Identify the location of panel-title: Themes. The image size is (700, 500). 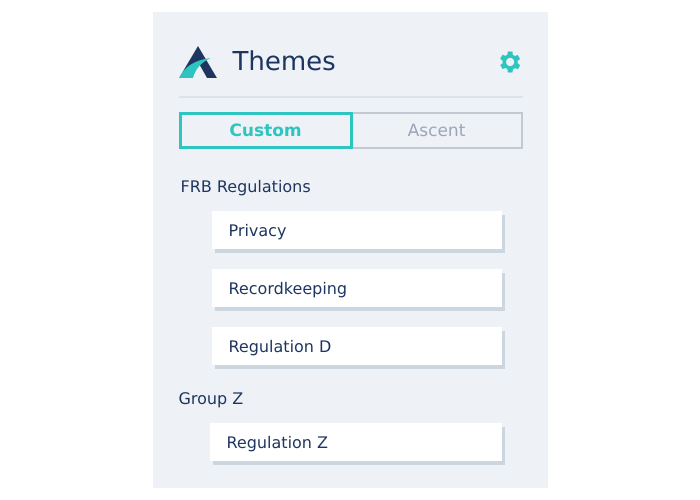
(284, 62).